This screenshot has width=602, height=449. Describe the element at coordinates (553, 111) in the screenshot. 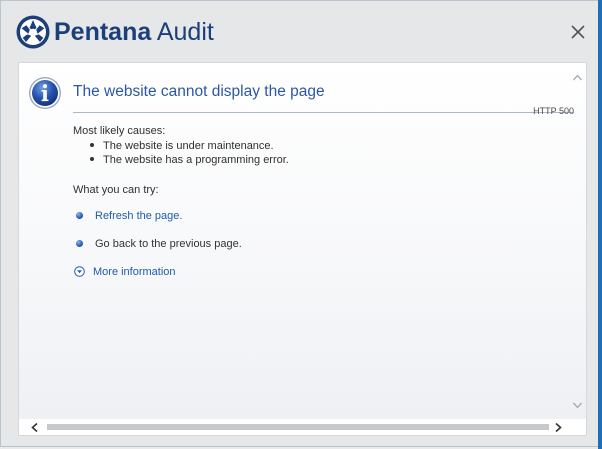

I see `http-status-code: HTTP 500` at that location.